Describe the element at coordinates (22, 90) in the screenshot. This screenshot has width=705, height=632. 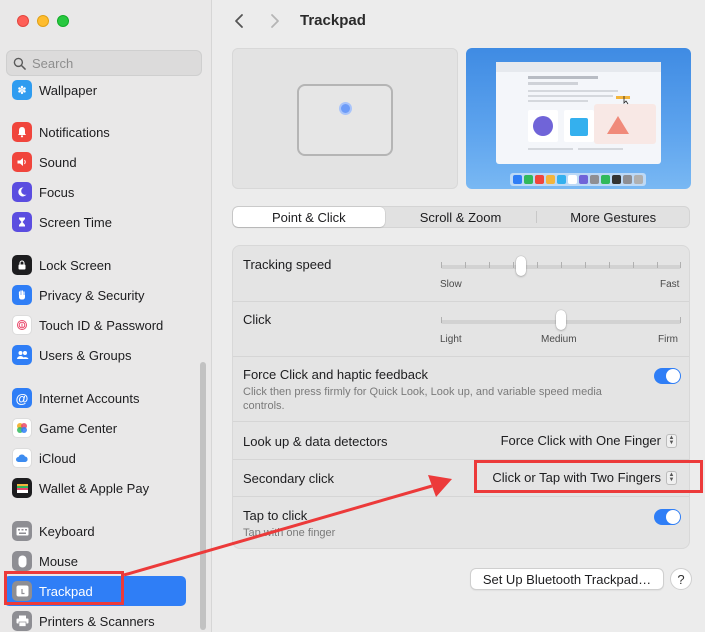
I see `wallpaper-icon: ✽` at that location.